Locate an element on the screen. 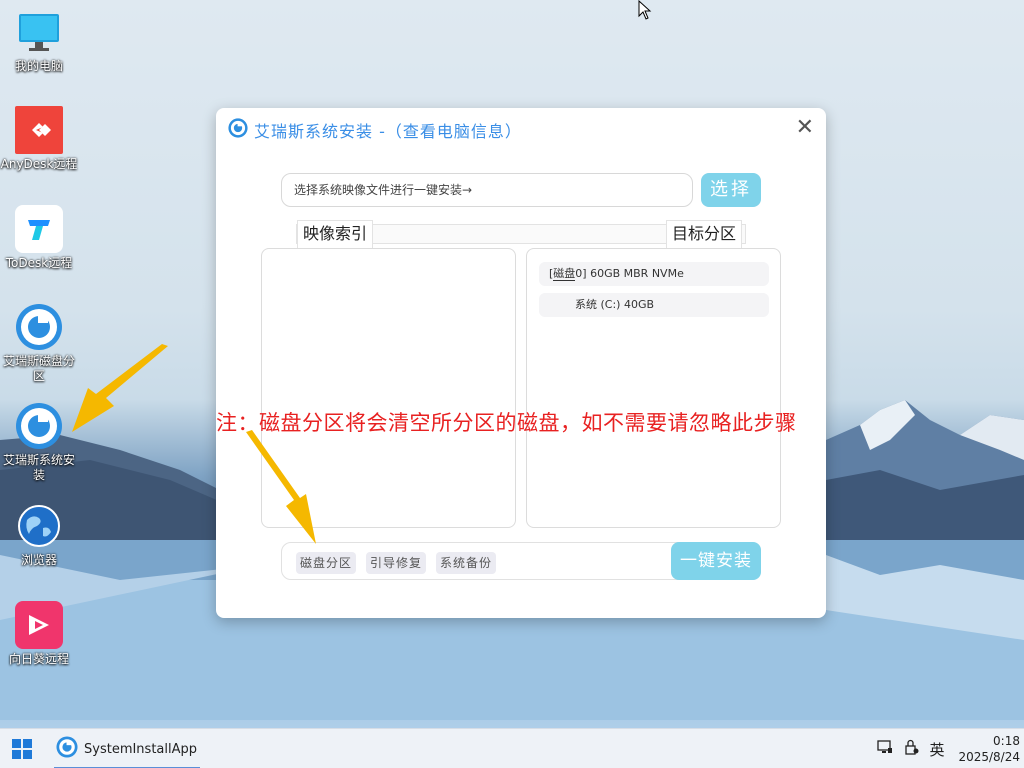 Image resolution: width=1024 pixels, height=768 pixels. globe-icon is located at coordinates (39, 526).